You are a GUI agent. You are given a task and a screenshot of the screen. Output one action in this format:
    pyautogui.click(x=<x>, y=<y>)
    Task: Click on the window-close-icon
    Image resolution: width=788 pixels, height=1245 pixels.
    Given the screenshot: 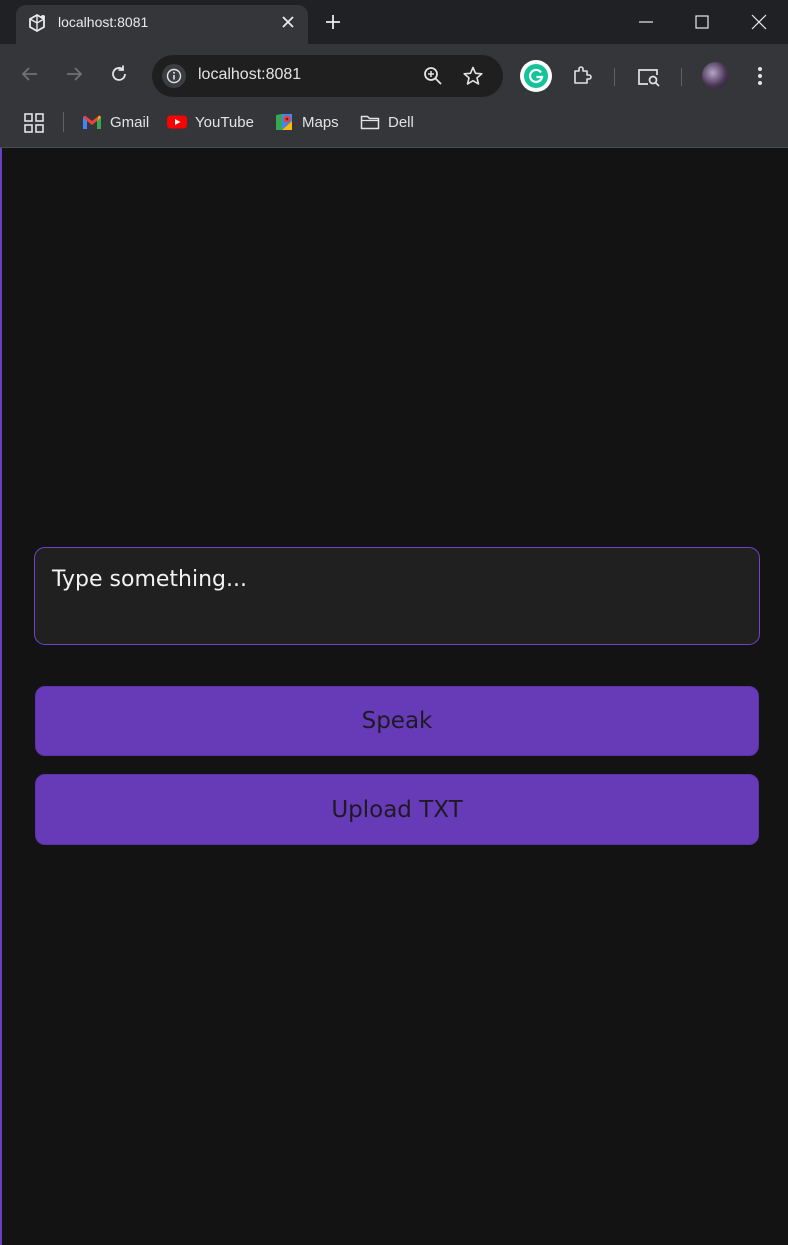 What is the action you would take?
    pyautogui.click(x=759, y=22)
    